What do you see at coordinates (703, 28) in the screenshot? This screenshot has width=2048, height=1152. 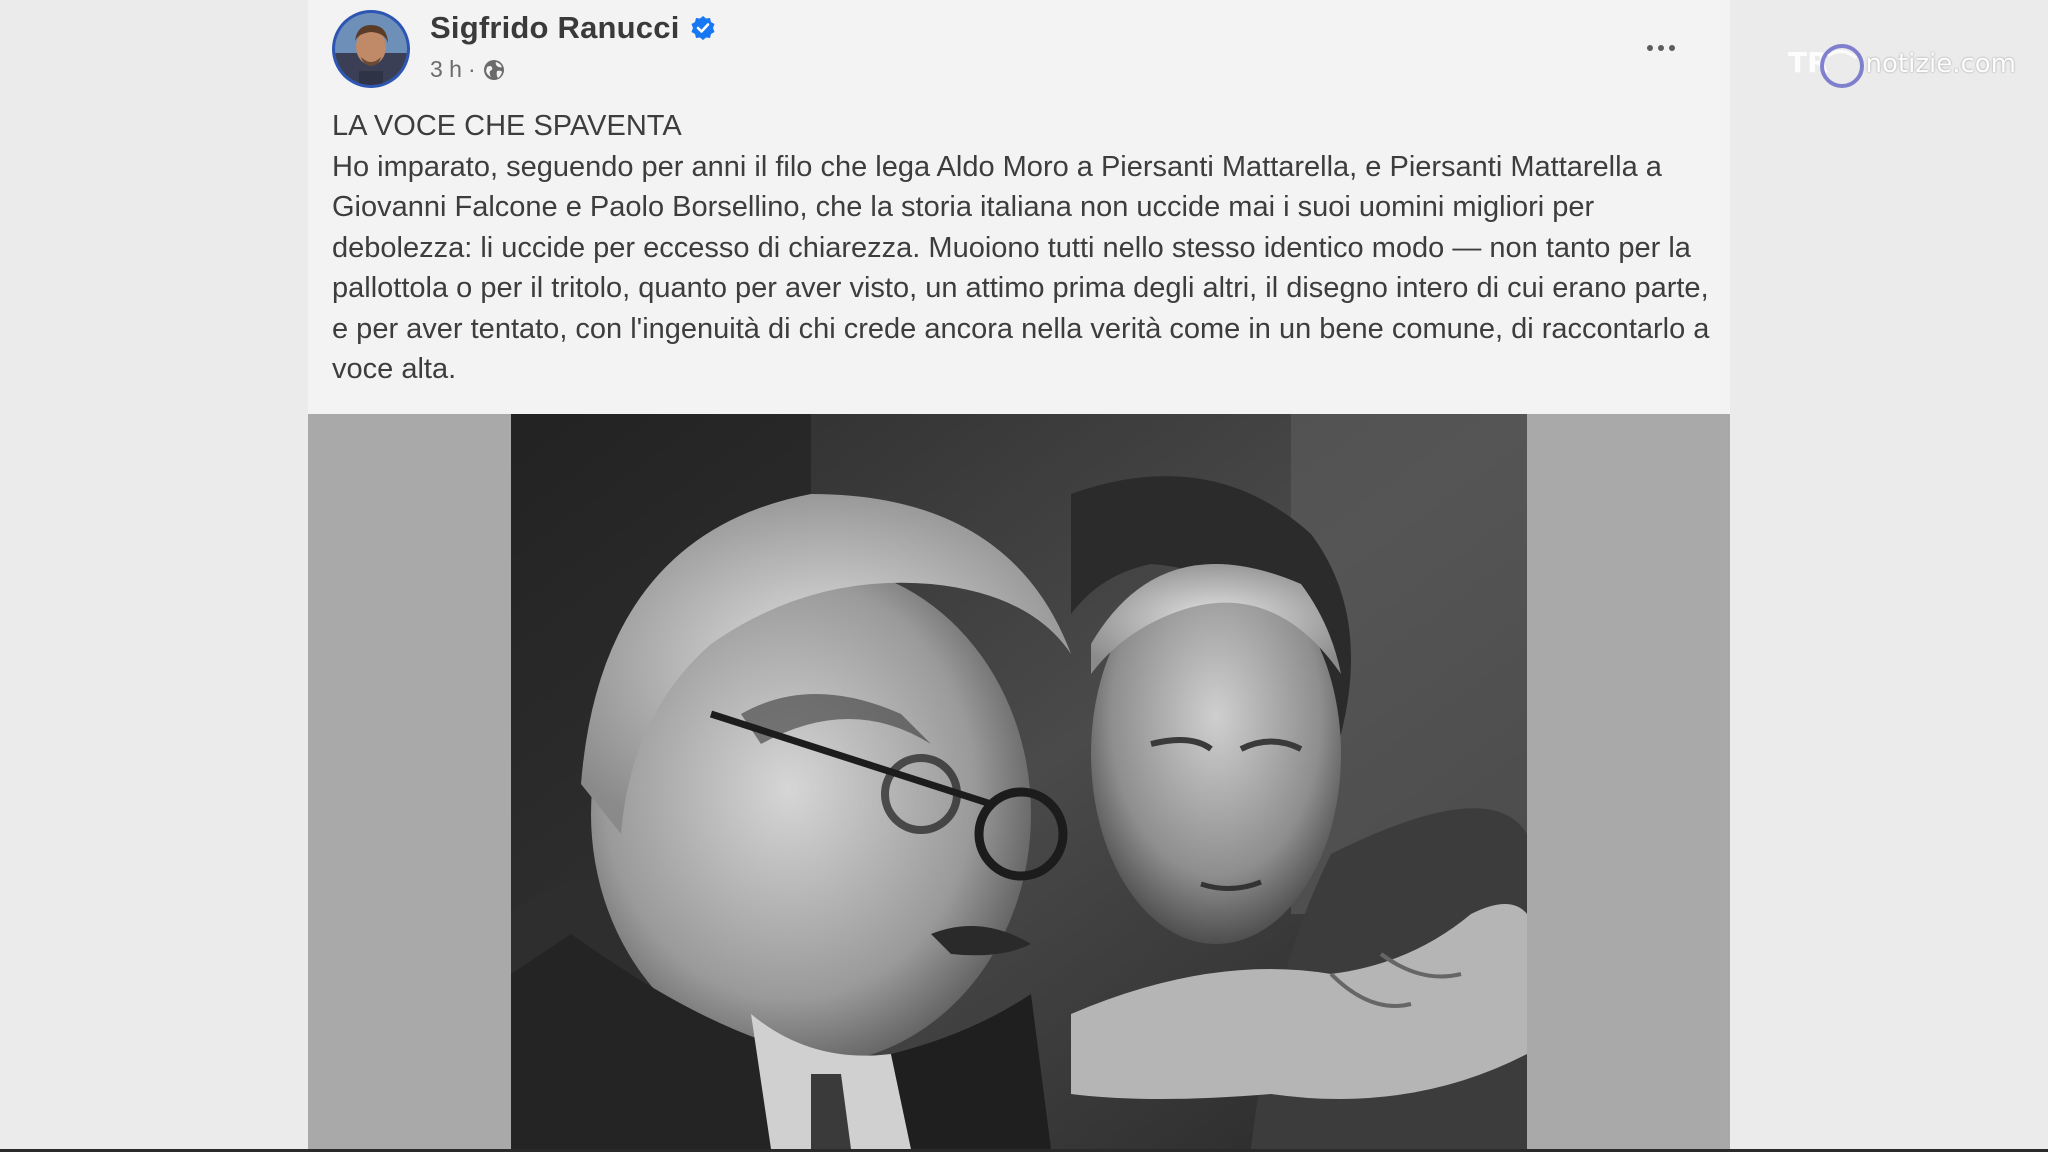 I see `verified-badge-icon` at bounding box center [703, 28].